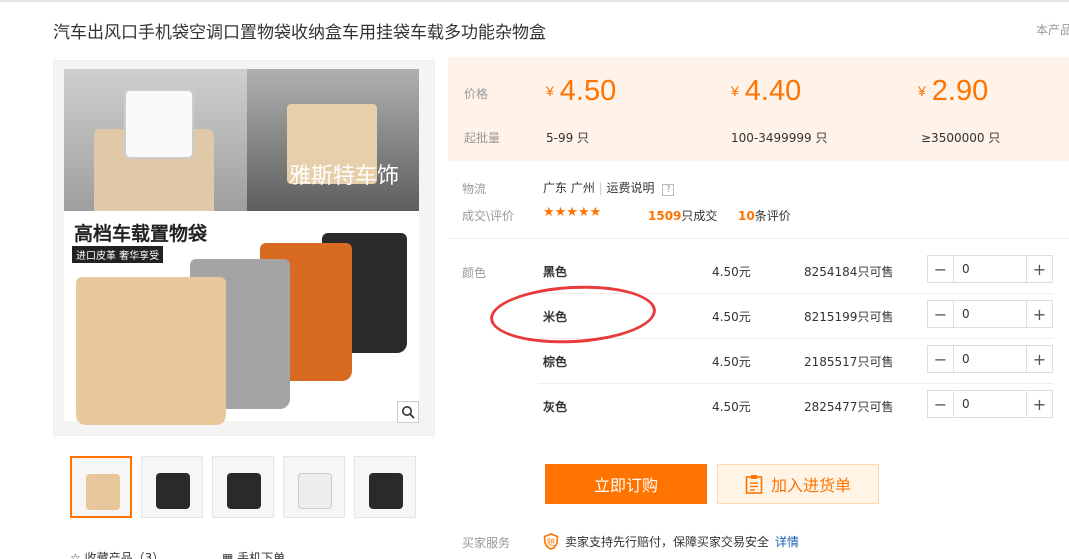 This screenshot has height=559, width=1069. What do you see at coordinates (486, 543) in the screenshot?
I see `buyer-service-label: 买家服务` at bounding box center [486, 543].